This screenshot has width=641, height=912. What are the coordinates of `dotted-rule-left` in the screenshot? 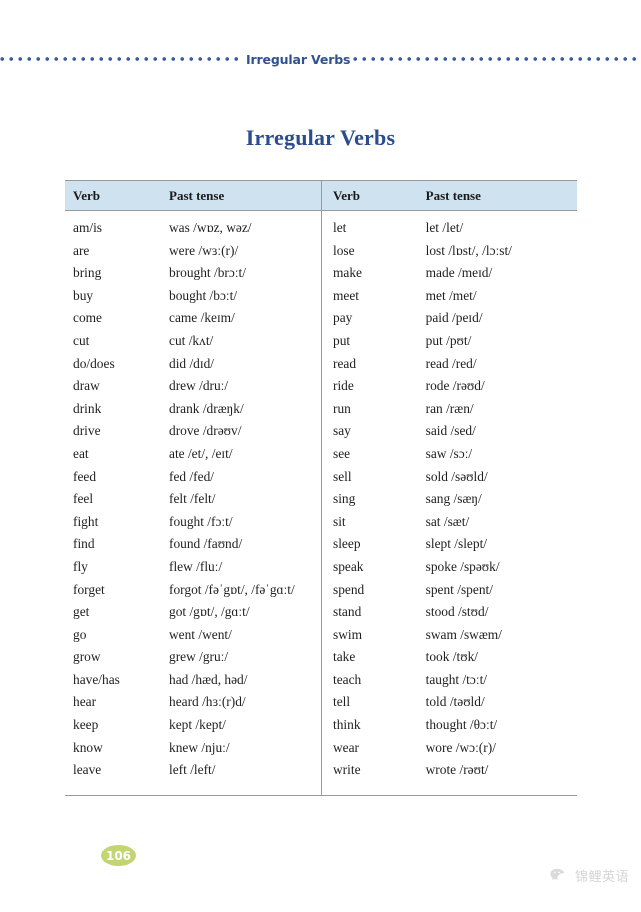 It's located at (121, 59).